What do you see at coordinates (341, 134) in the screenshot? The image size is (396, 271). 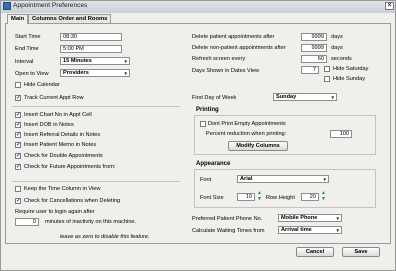 I see `percent-reduction-input: 100` at bounding box center [341, 134].